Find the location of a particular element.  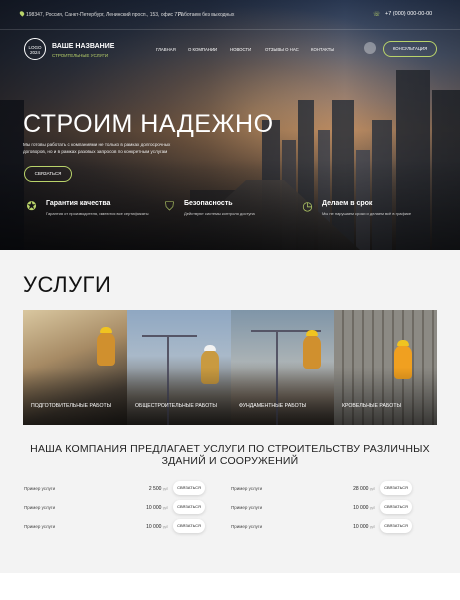

phone-icon: ☏ is located at coordinates (377, 15).